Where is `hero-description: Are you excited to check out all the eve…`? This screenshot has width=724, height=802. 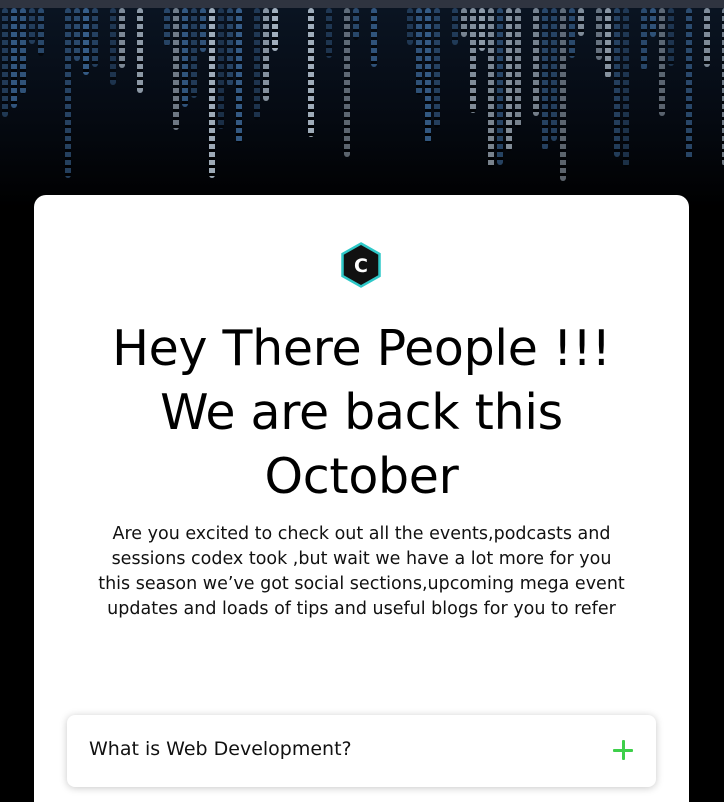
hero-description: Are you excited to check out all the eve… is located at coordinates (361, 571).